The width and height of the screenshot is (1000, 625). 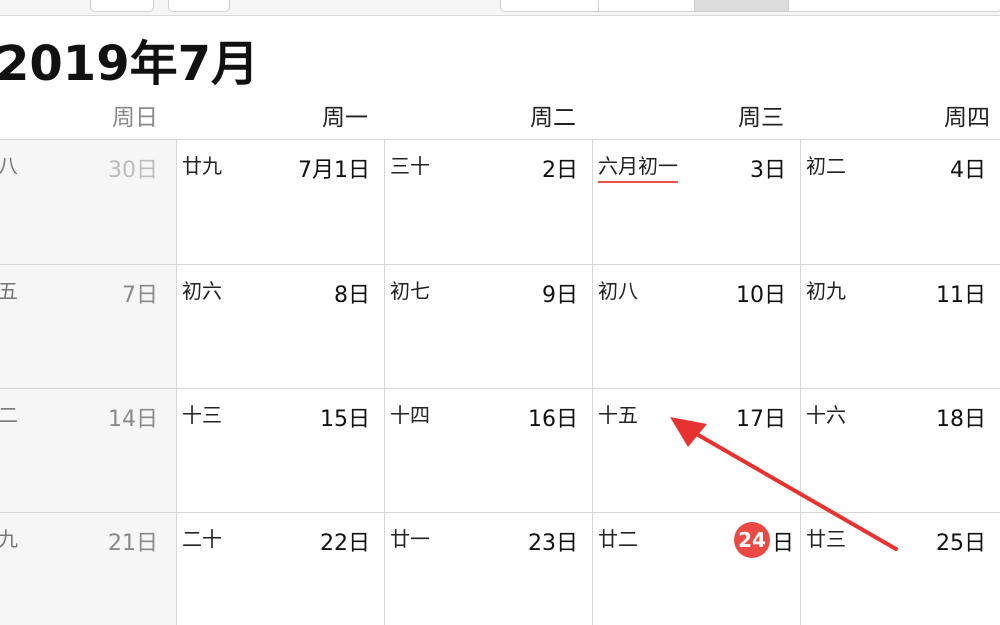 I want to click on day-cell: 六月初一 3日, so click(x=696, y=201).